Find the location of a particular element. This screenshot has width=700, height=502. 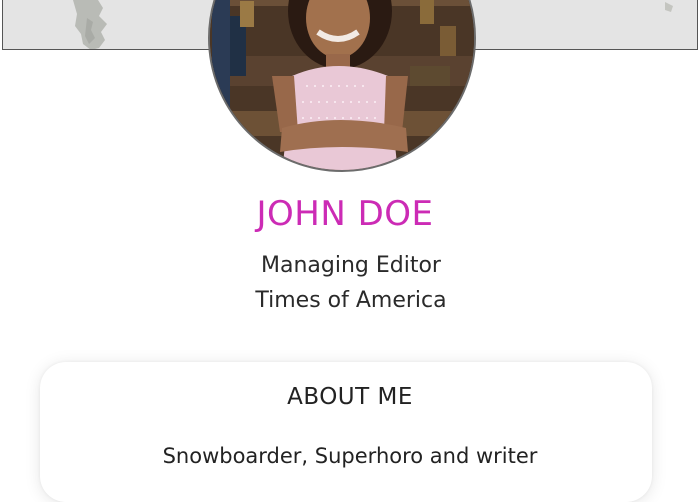

avatar is located at coordinates (342, 86).